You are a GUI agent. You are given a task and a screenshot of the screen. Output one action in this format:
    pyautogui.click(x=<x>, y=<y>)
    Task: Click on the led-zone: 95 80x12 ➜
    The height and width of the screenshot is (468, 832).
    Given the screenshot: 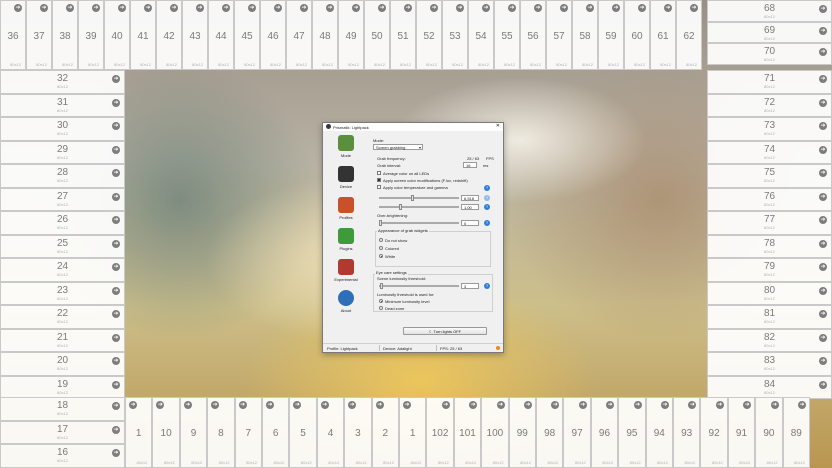 What is the action you would take?
    pyautogui.click(x=632, y=432)
    